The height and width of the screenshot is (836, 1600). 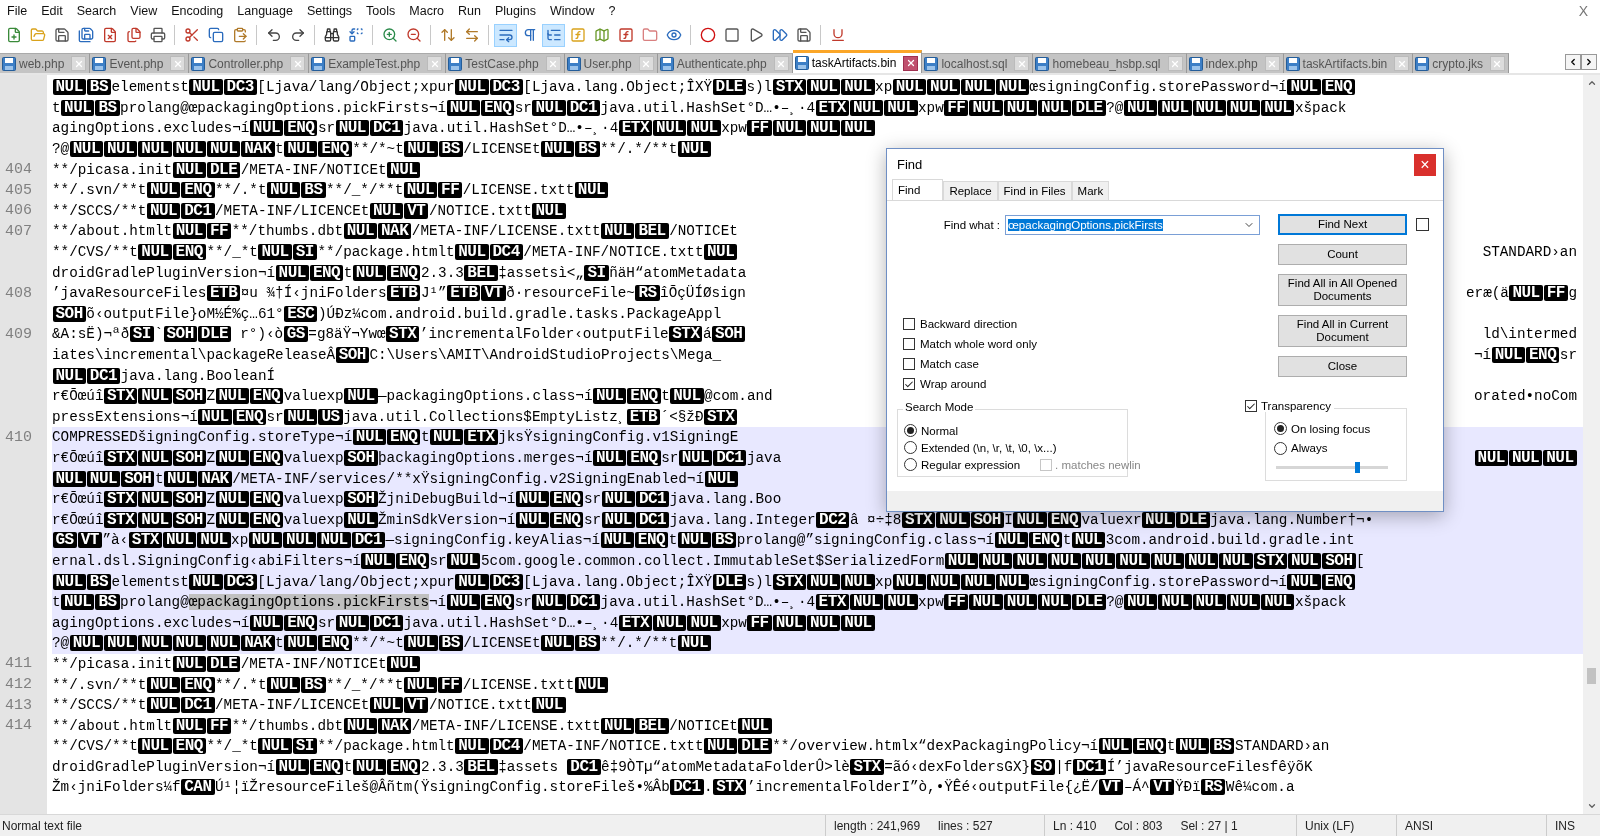 What do you see at coordinates (511, 622) in the screenshot?
I see `code-text: java.util.HashSet°D…•–¸·4` at bounding box center [511, 622].